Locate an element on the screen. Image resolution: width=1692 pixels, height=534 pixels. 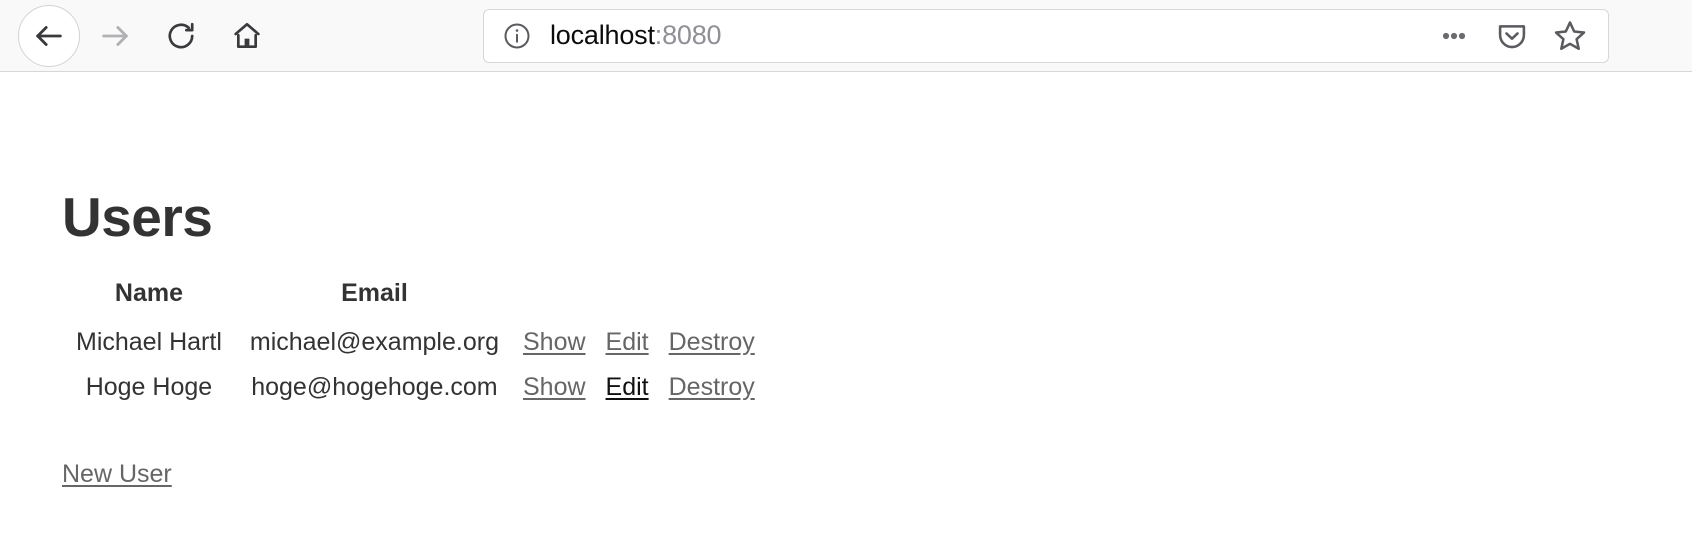
reload-icon is located at coordinates (181, 35).